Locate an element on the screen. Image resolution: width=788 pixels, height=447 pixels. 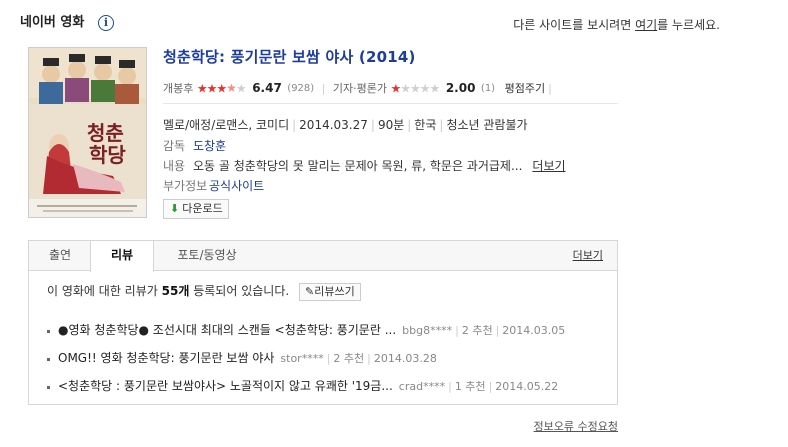
review-date: 2014.03.28 is located at coordinates (405, 358).